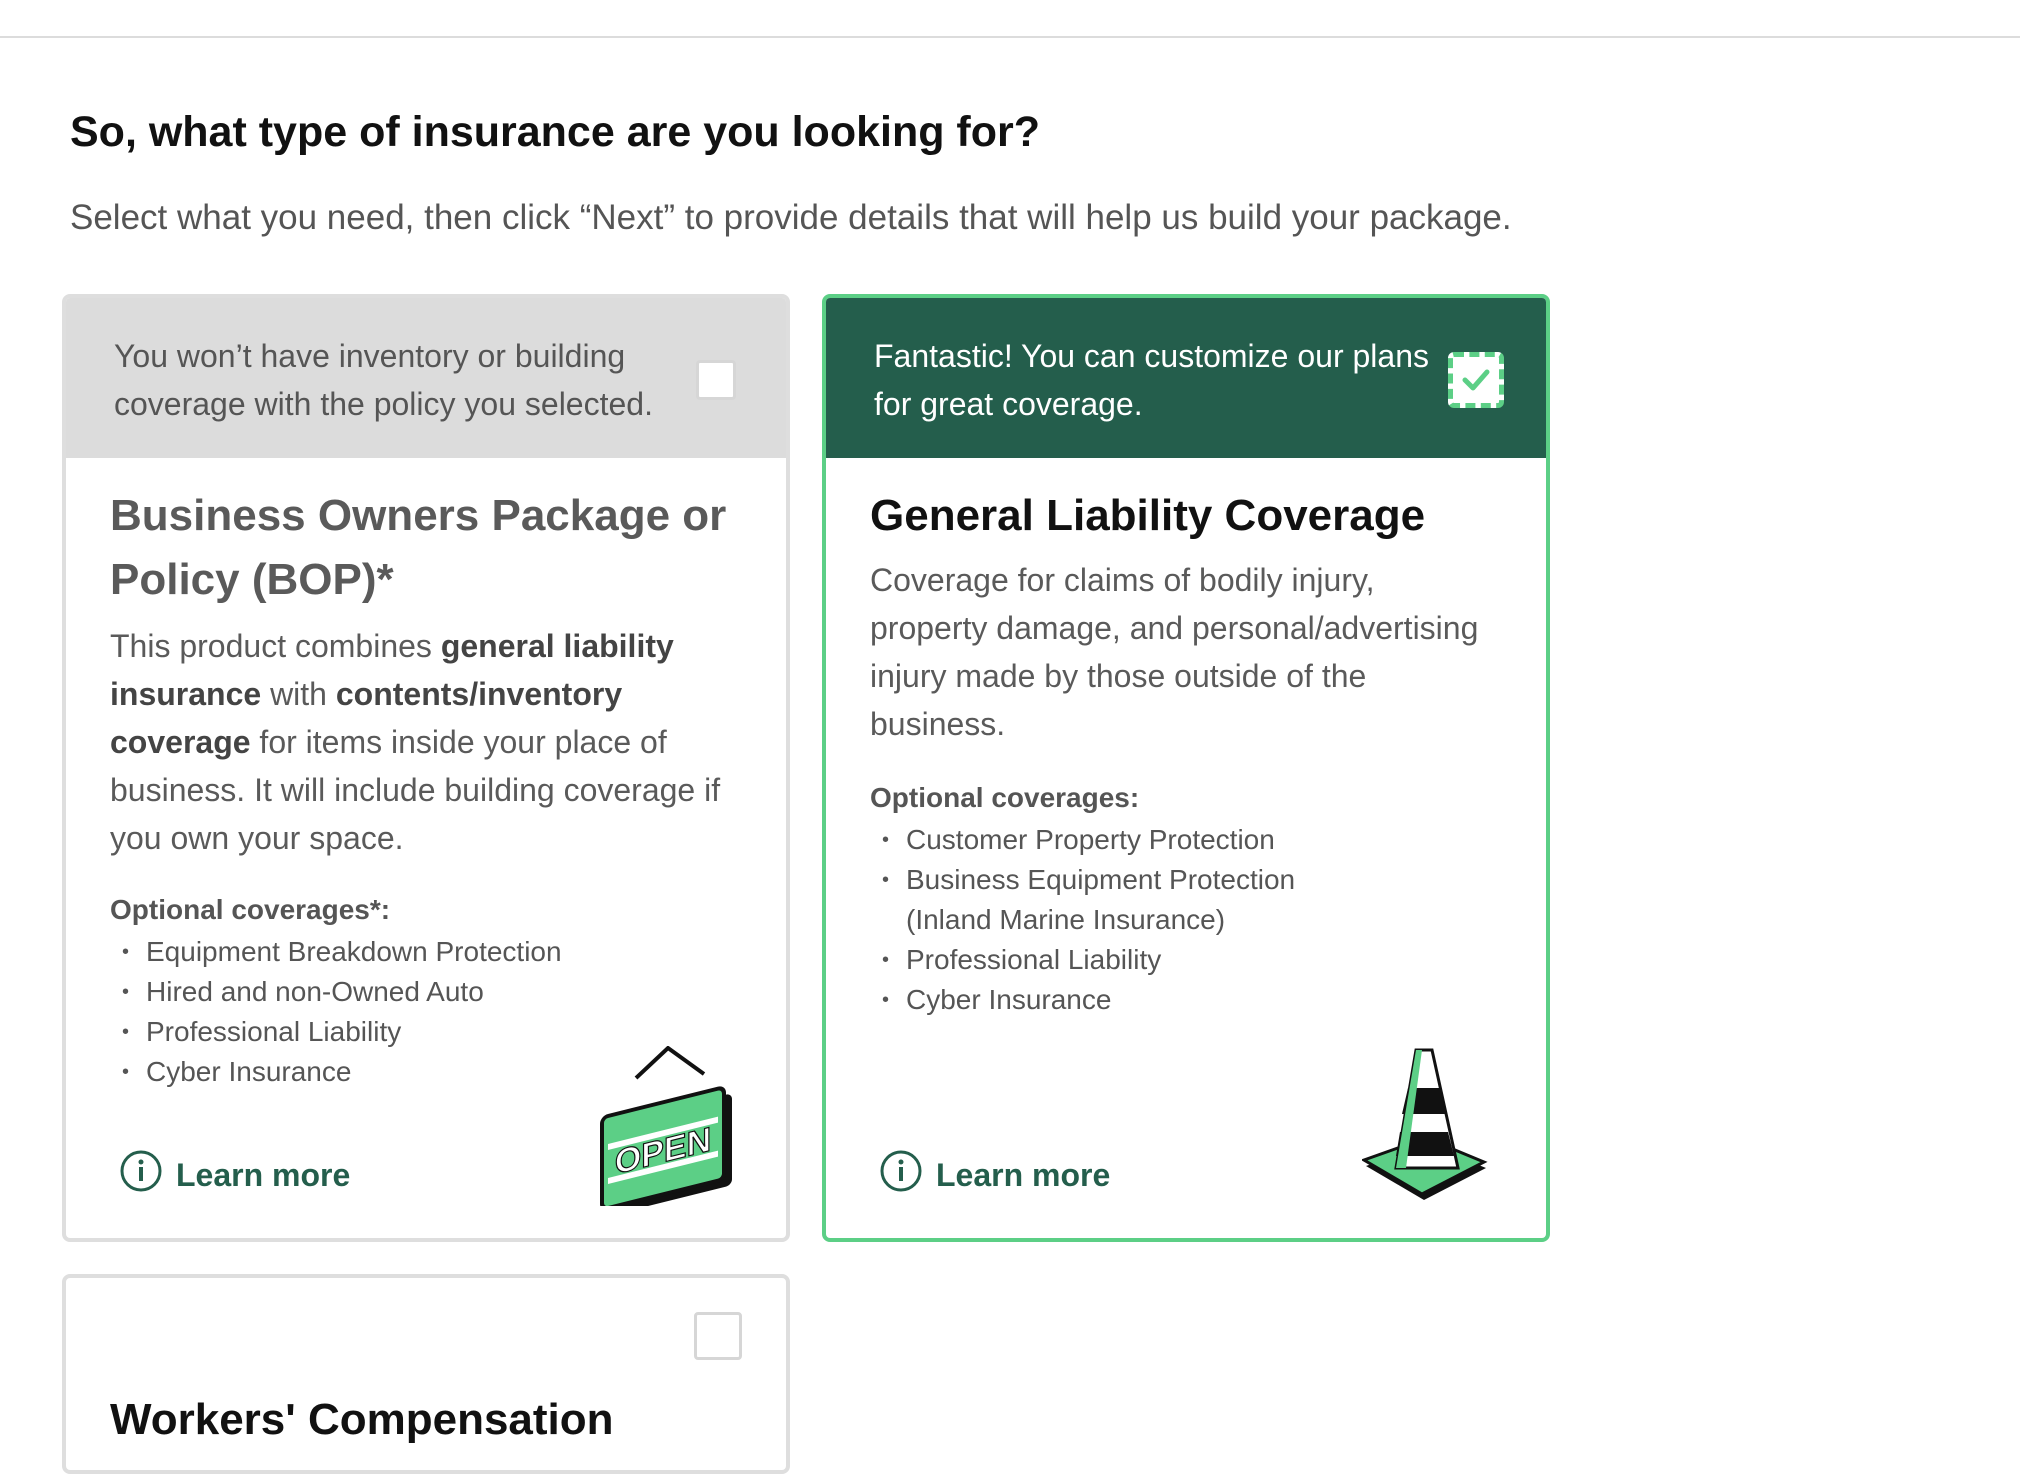 This screenshot has height=1474, width=2020. What do you see at coordinates (336, 992) in the screenshot?
I see `list-item: Hired and non-Owned Auto` at bounding box center [336, 992].